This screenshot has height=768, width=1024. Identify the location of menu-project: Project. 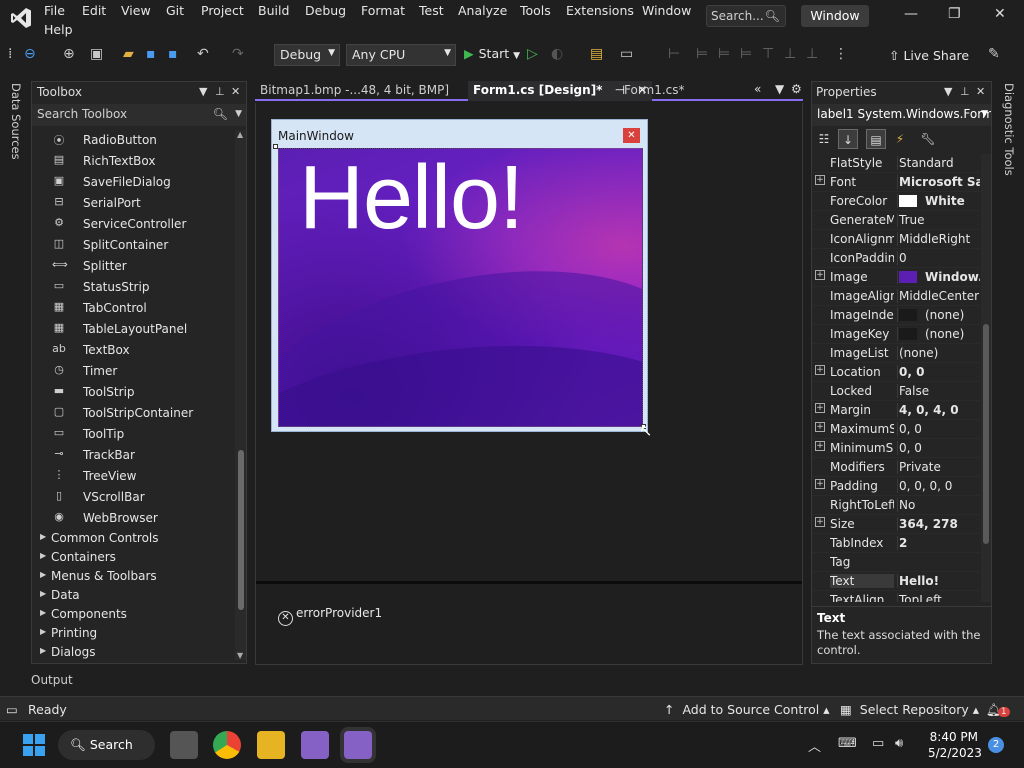
(222, 10).